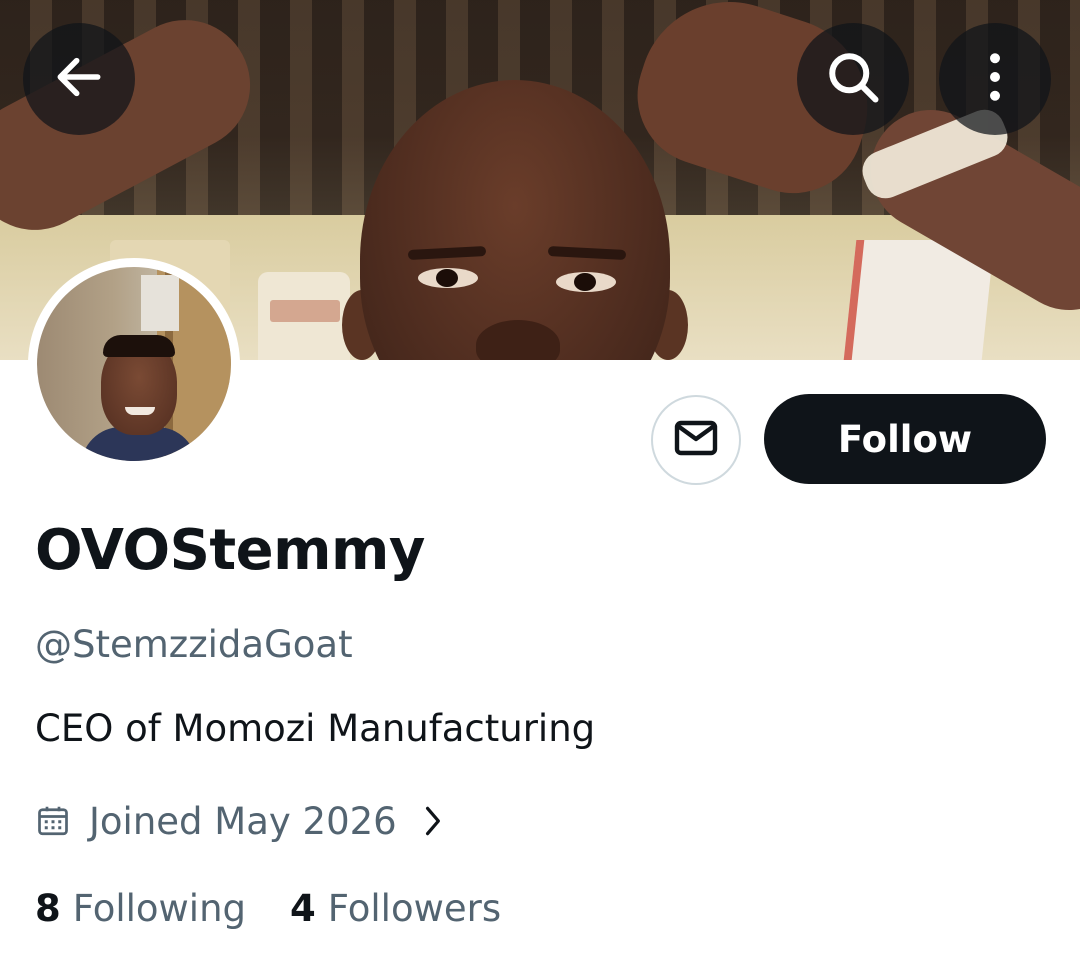 This screenshot has width=1080, height=968. I want to click on following-link: 8 Following, so click(140, 908).